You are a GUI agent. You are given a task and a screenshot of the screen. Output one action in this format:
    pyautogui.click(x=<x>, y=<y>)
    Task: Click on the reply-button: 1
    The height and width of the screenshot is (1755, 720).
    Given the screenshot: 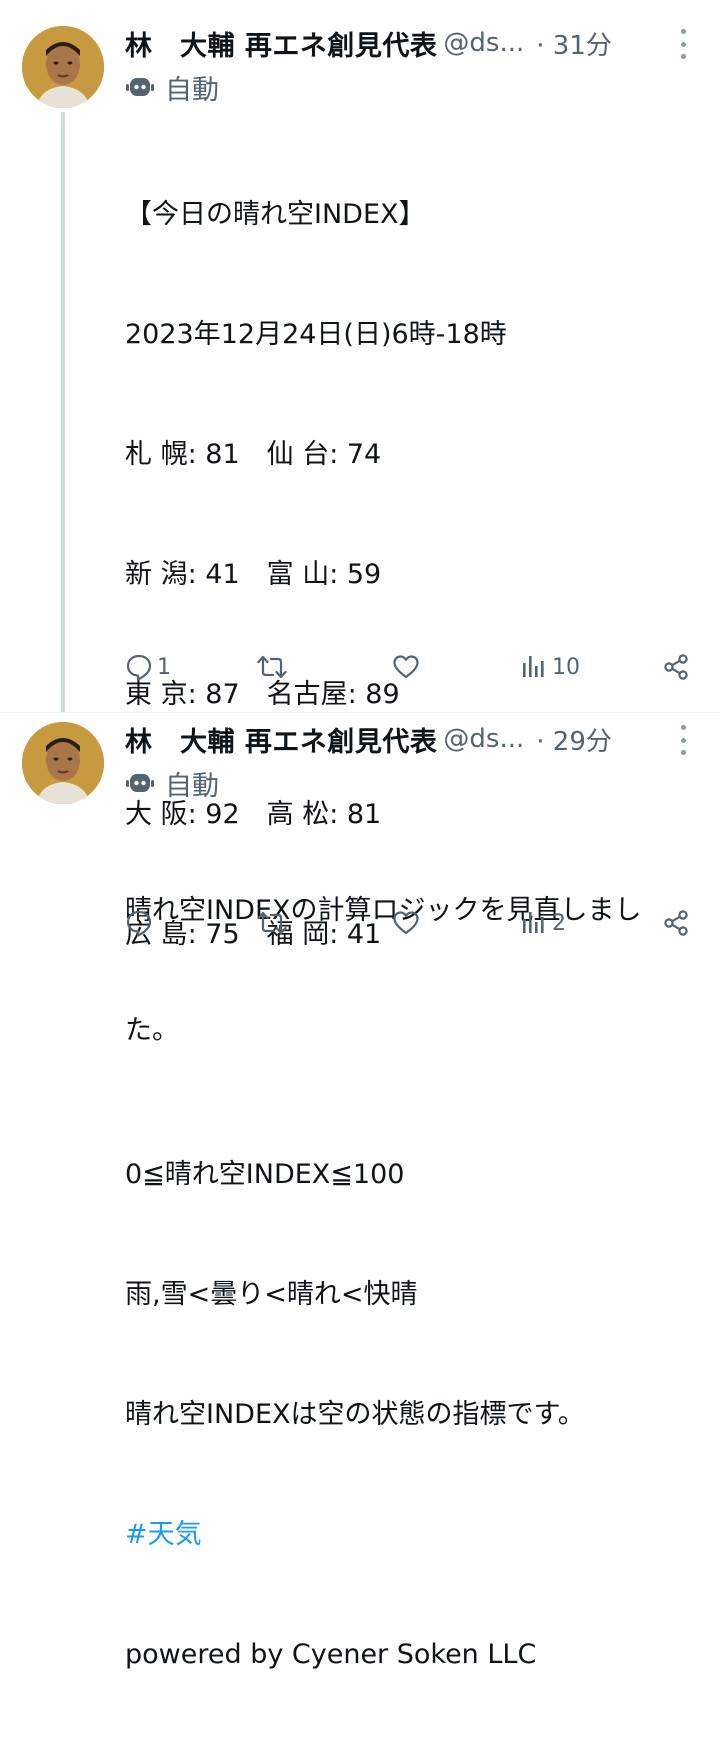 What is the action you would take?
    pyautogui.click(x=148, y=667)
    